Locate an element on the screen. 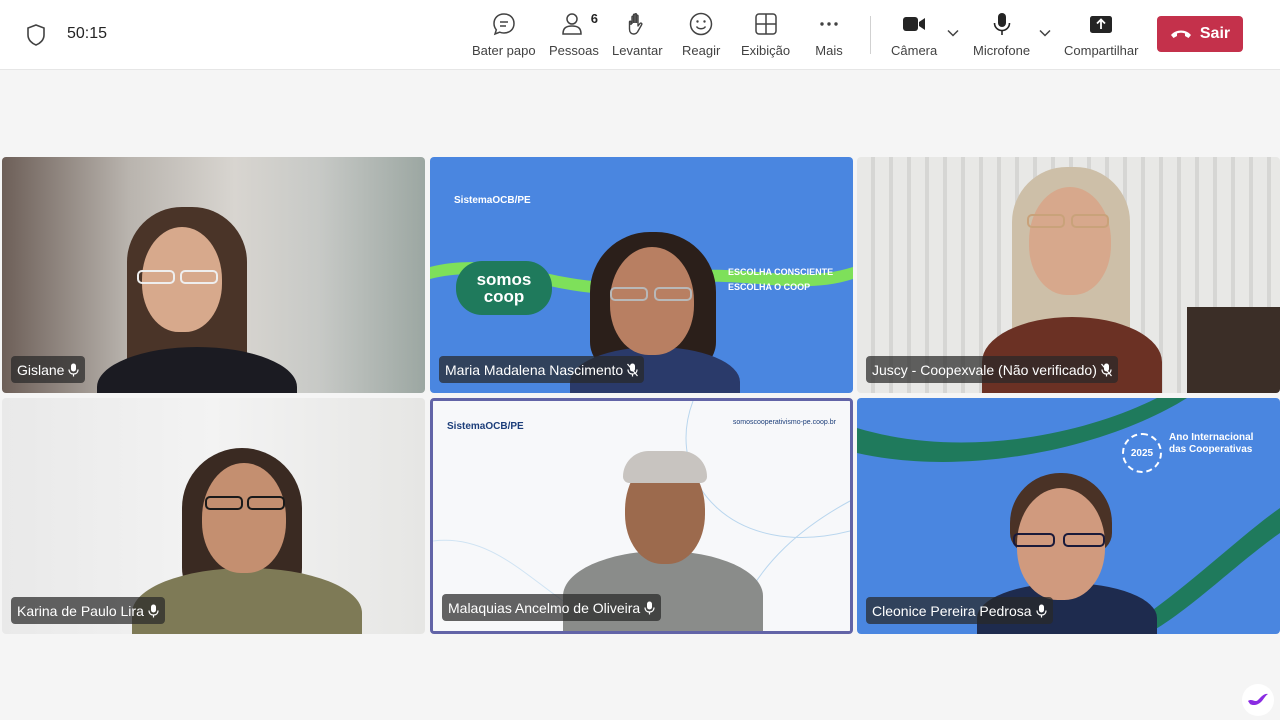 The width and height of the screenshot is (1280, 720). choice-line-1: ESCOLHA CONSCIENTE is located at coordinates (781, 272).